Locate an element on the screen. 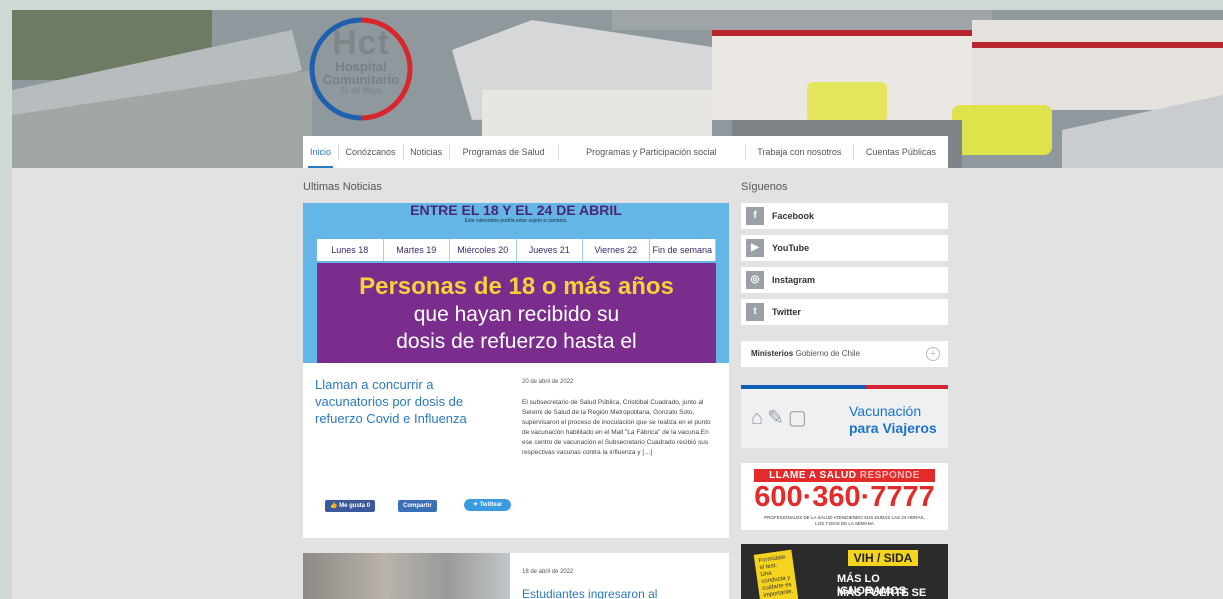  tweet-button: ✦ Twittear is located at coordinates (488, 505).